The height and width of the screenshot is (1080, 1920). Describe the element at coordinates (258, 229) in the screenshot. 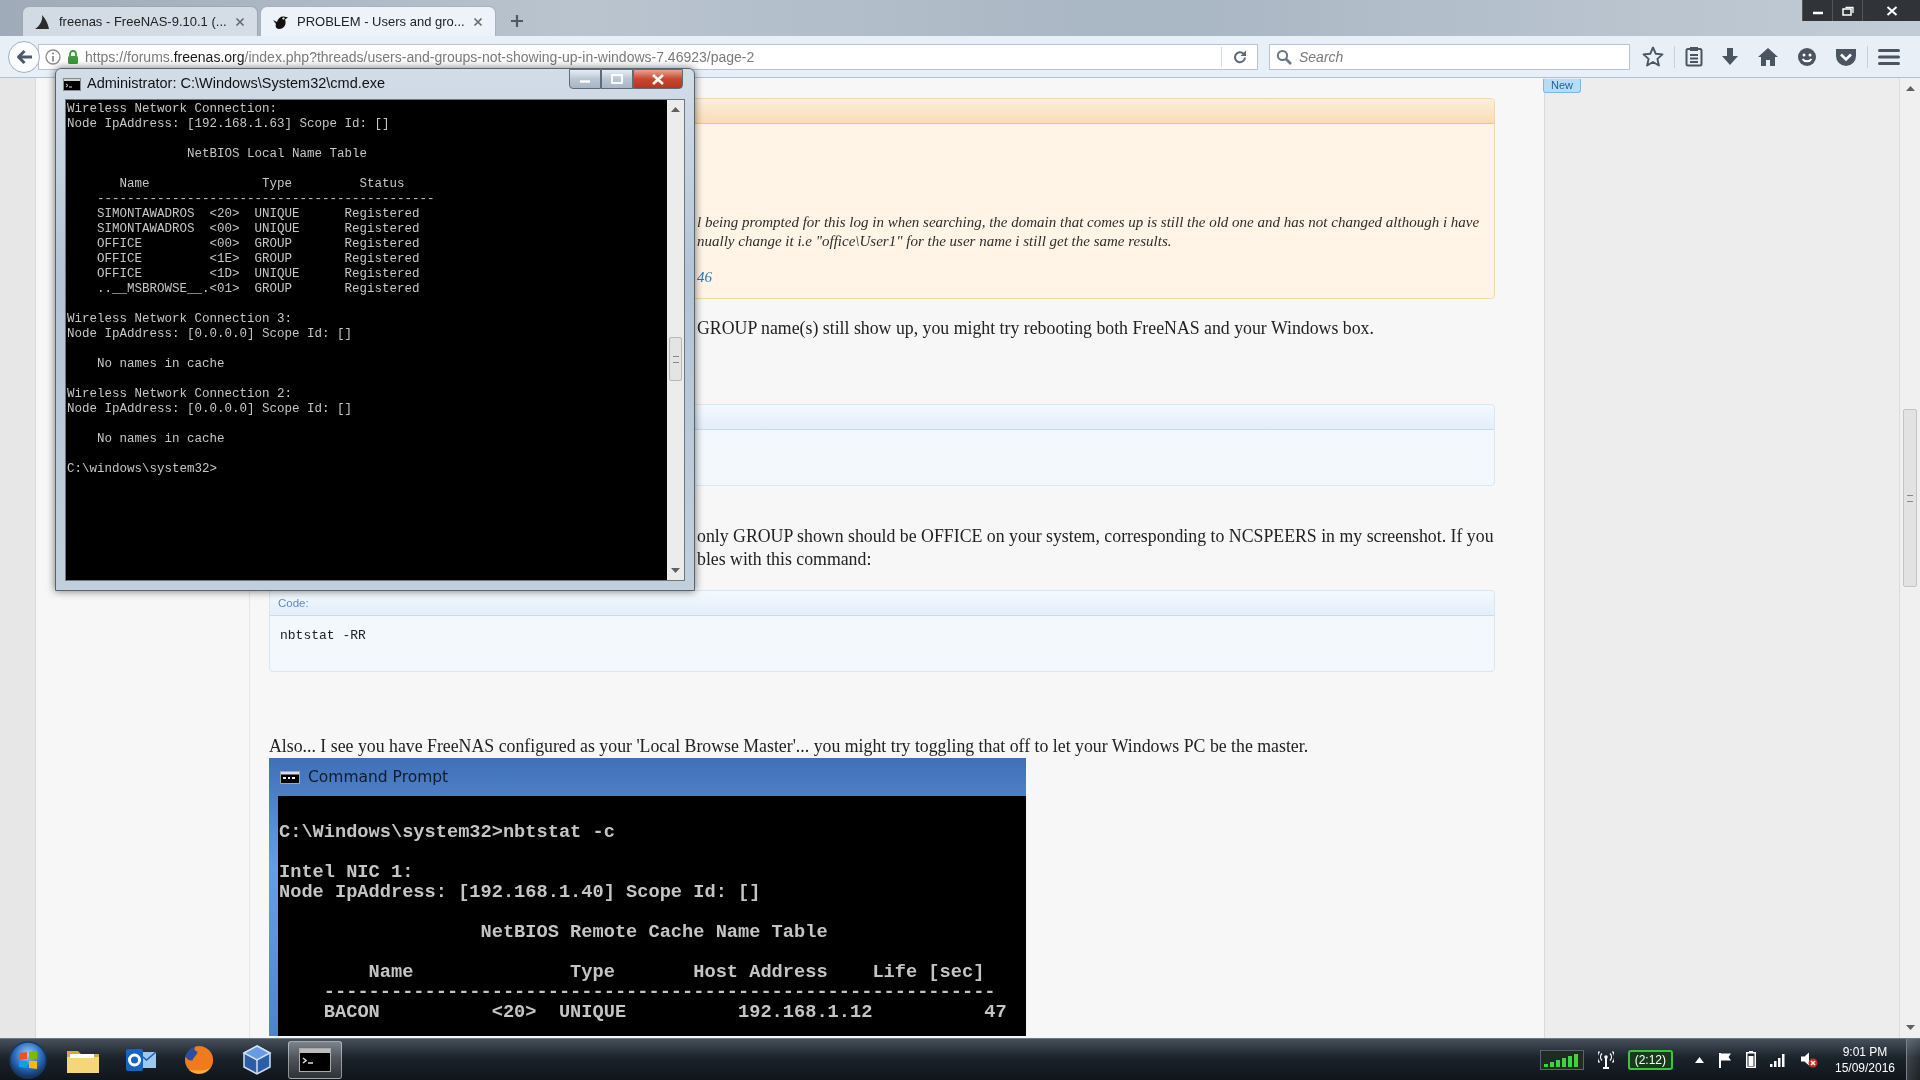

I see `console-line: SIMONTAWADROS <00> UNIQUE Registered` at that location.